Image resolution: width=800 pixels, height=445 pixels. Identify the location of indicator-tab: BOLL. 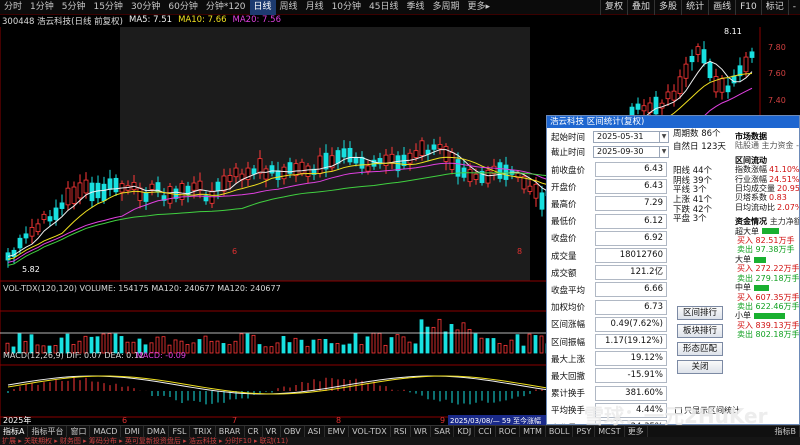
(560, 431).